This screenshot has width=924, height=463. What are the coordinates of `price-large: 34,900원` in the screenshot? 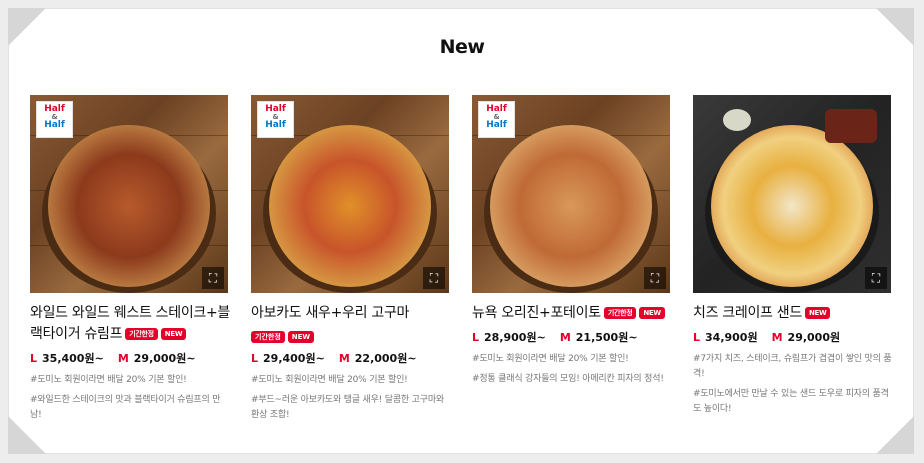 It's located at (731, 337).